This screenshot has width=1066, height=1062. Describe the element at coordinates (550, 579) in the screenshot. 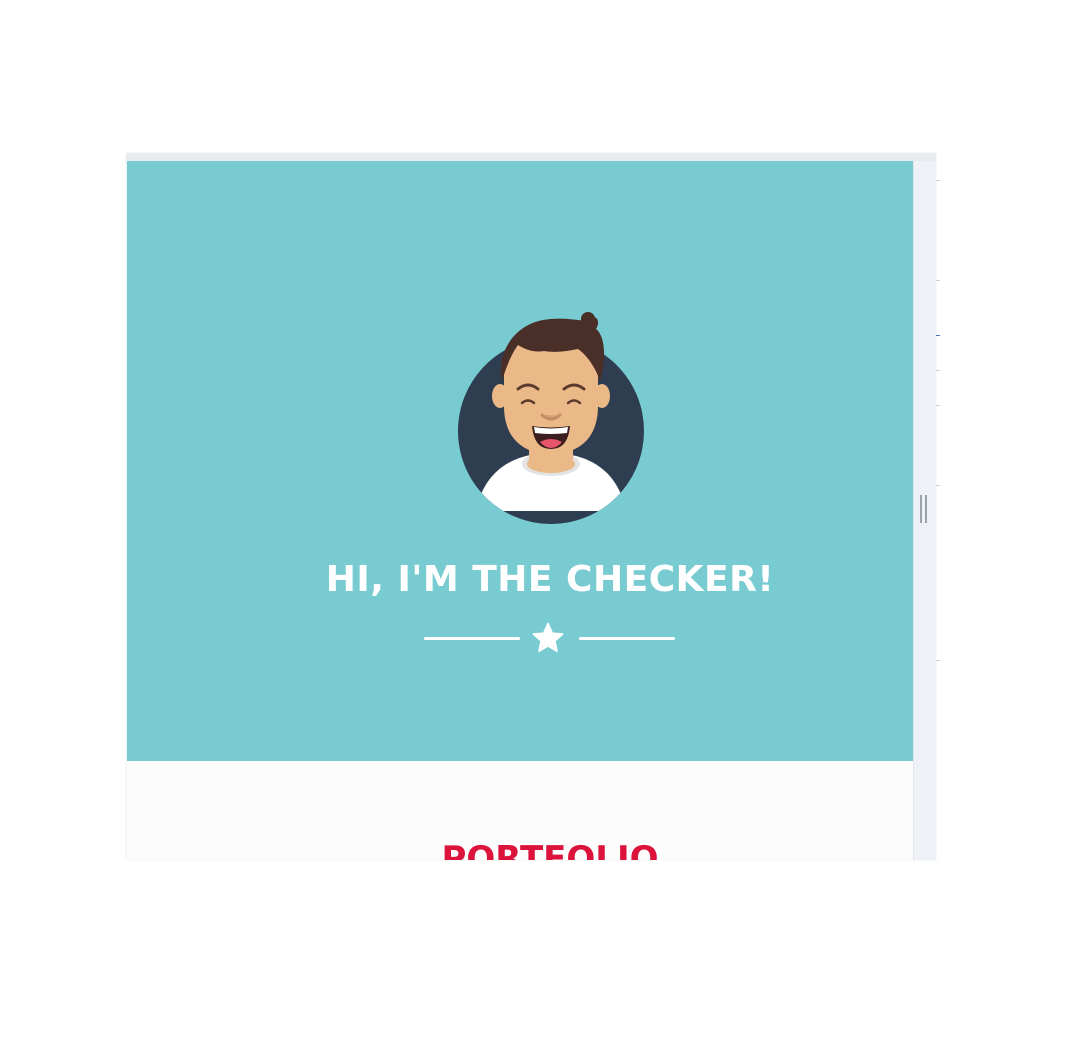

I see `hero-title: HI, I'M THE CHECKER!` at that location.